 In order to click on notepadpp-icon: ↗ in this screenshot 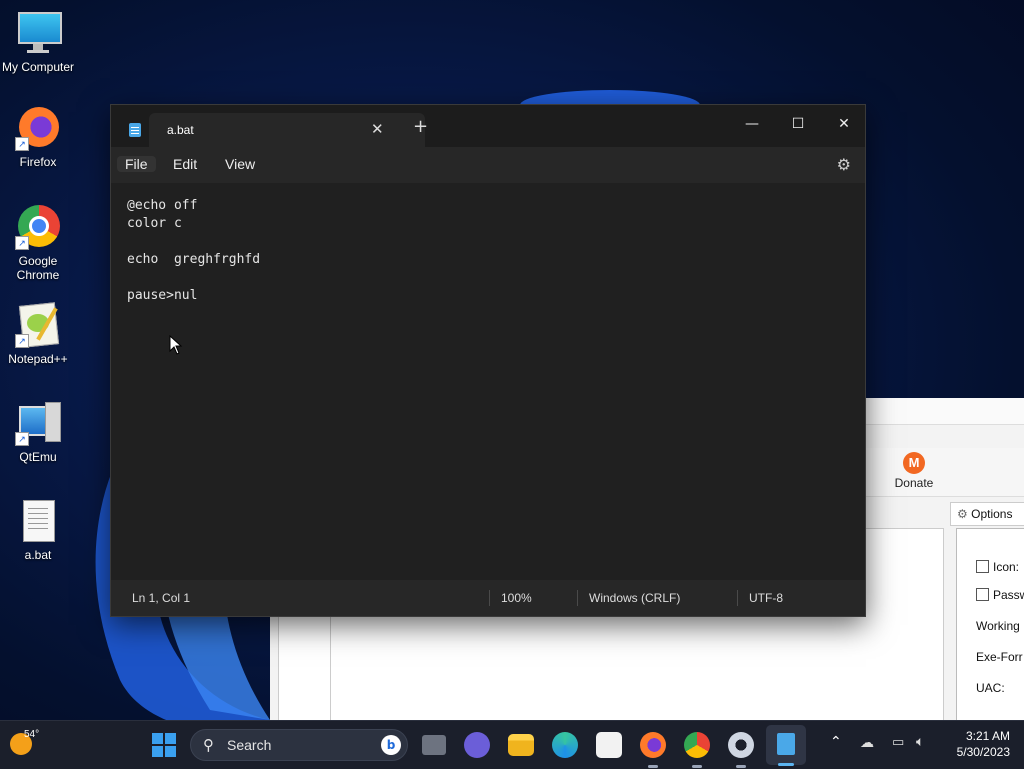, I will do `click(38, 325)`.